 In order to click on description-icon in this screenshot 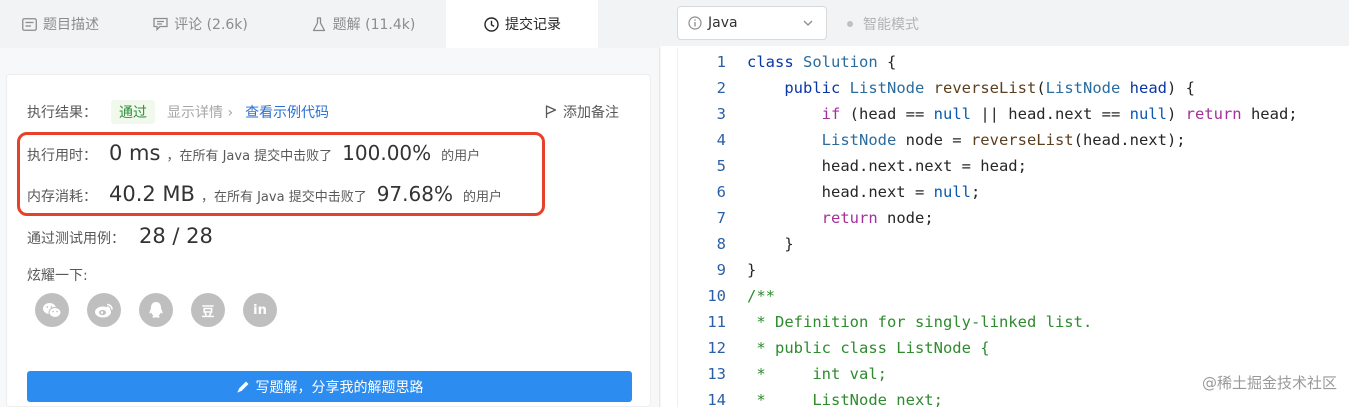, I will do `click(29, 24)`.